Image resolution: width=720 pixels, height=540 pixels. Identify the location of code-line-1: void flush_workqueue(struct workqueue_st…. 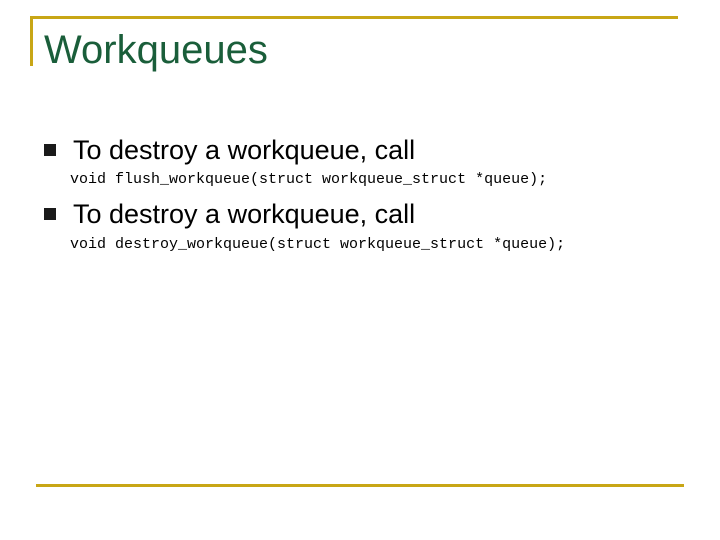
(309, 179).